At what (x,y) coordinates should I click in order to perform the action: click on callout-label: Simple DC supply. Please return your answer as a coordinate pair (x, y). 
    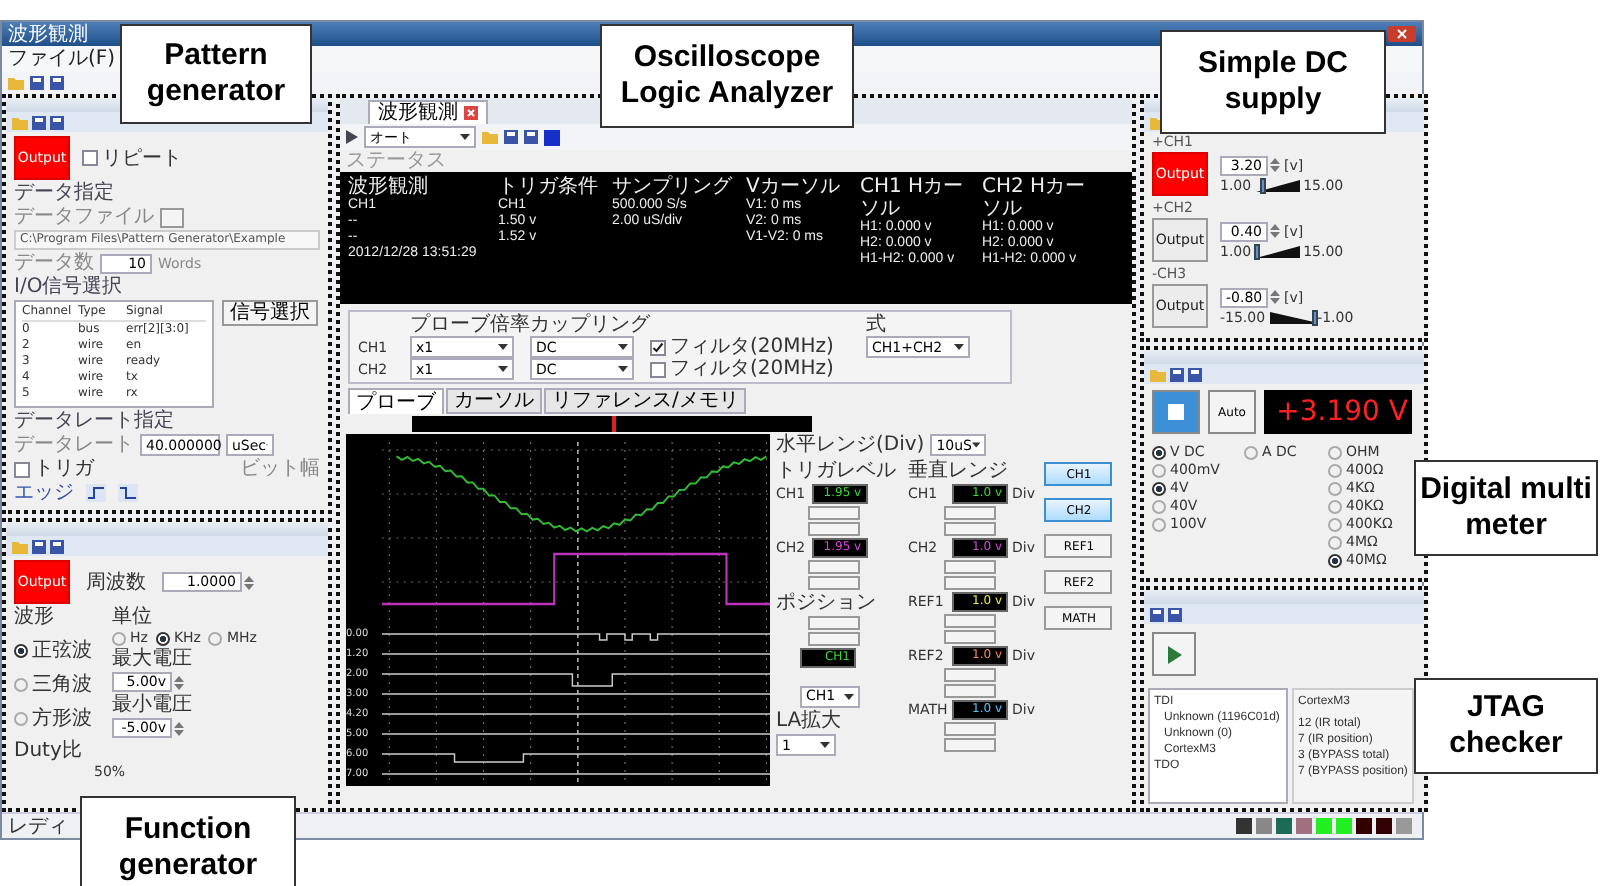
    Looking at the image, I should click on (1273, 82).